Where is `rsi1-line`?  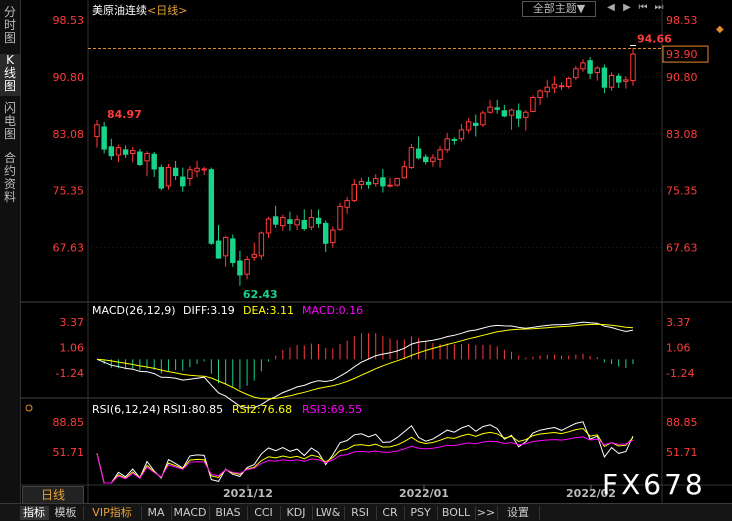 rsi1-line is located at coordinates (365, 452).